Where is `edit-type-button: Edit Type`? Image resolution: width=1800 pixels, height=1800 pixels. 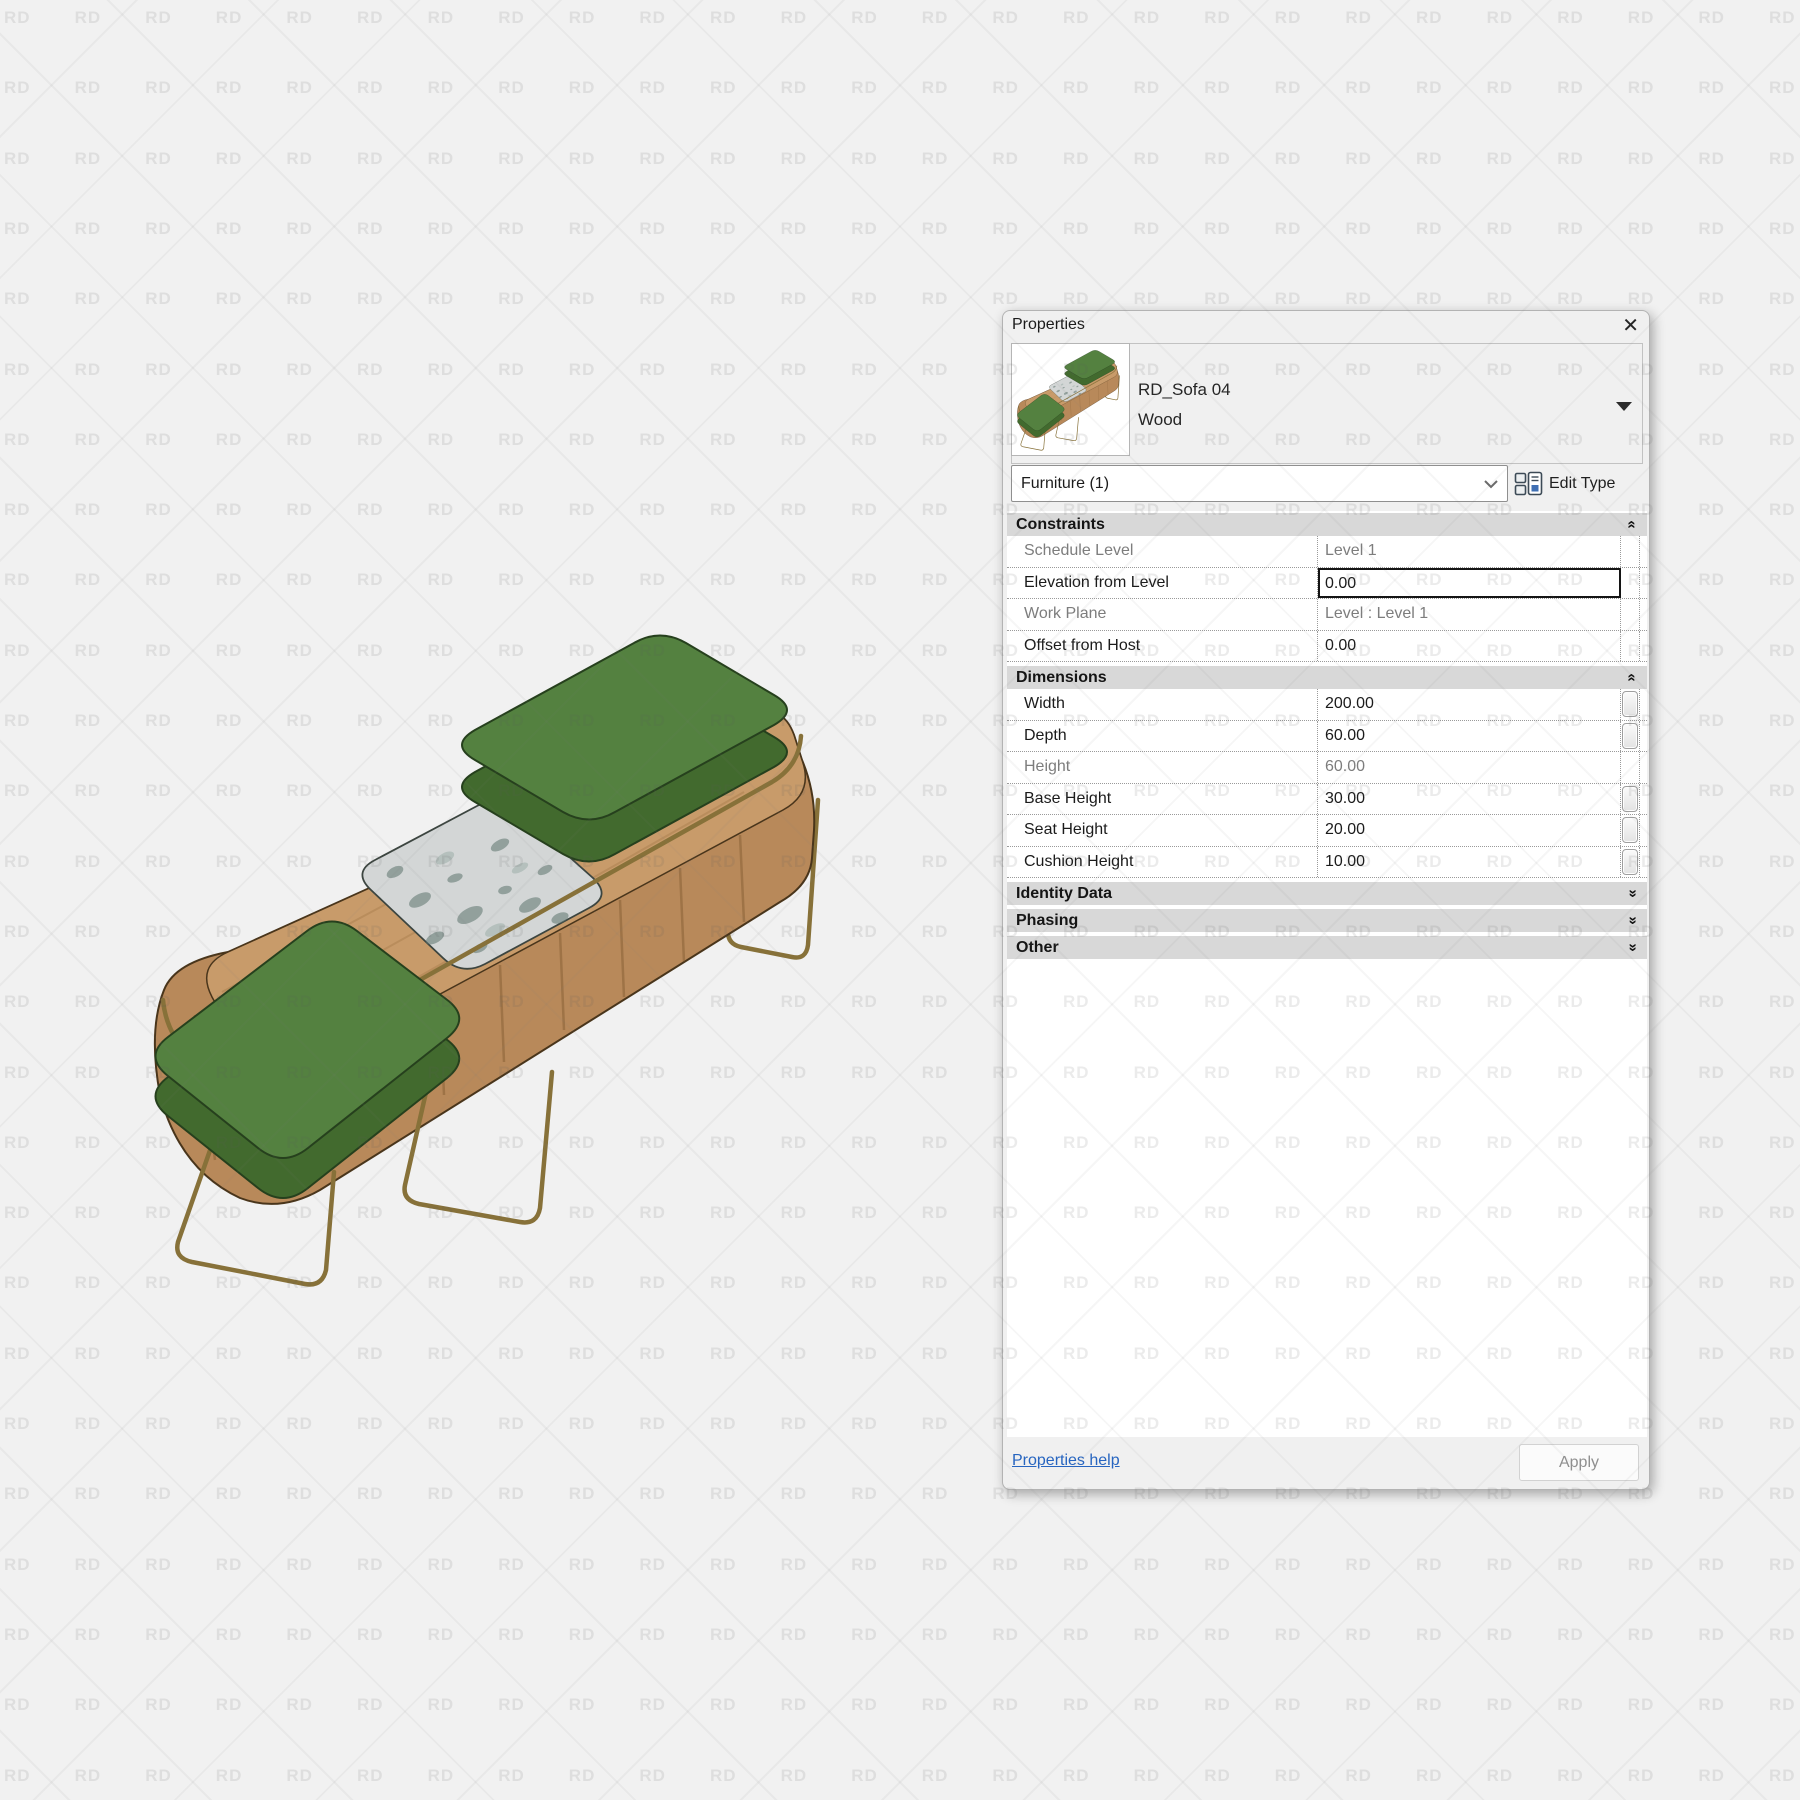 edit-type-button: Edit Type is located at coordinates (1580, 484).